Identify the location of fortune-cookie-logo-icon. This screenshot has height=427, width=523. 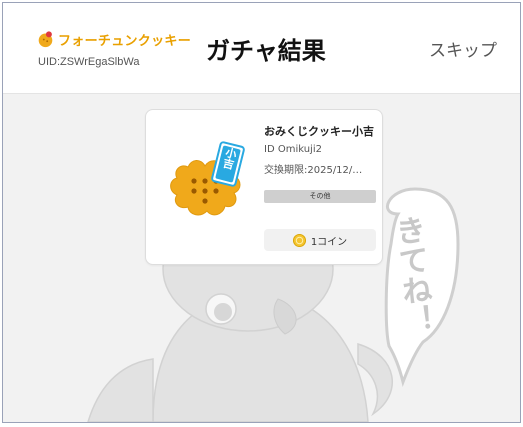
(45, 39).